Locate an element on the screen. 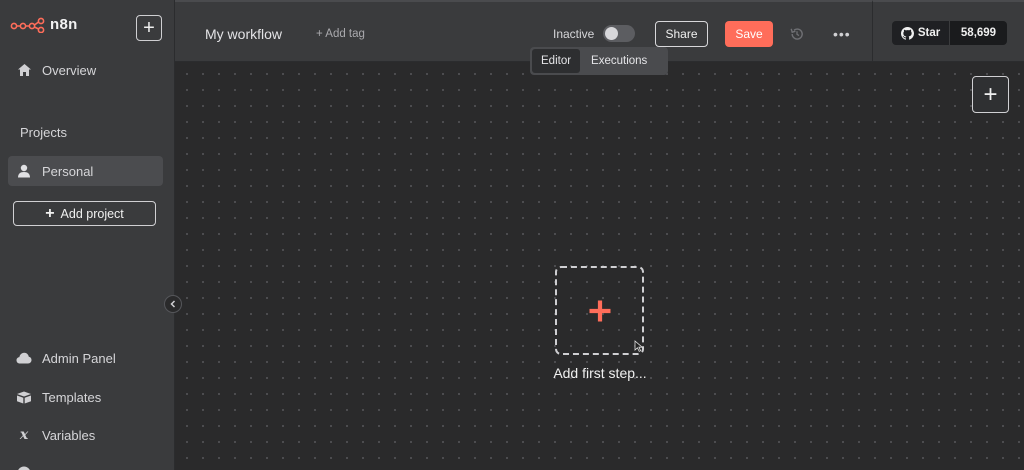 The height and width of the screenshot is (470, 1024). github-area: Star 58,699 is located at coordinates (948, 31).